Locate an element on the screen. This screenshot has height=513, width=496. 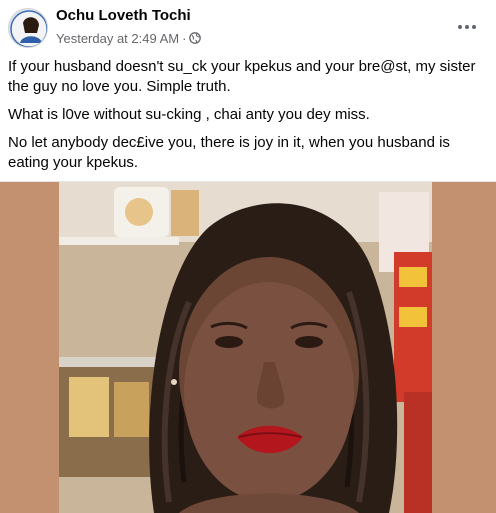
post-meta: Yesterday at 2:49 AM · is located at coordinates (129, 38).